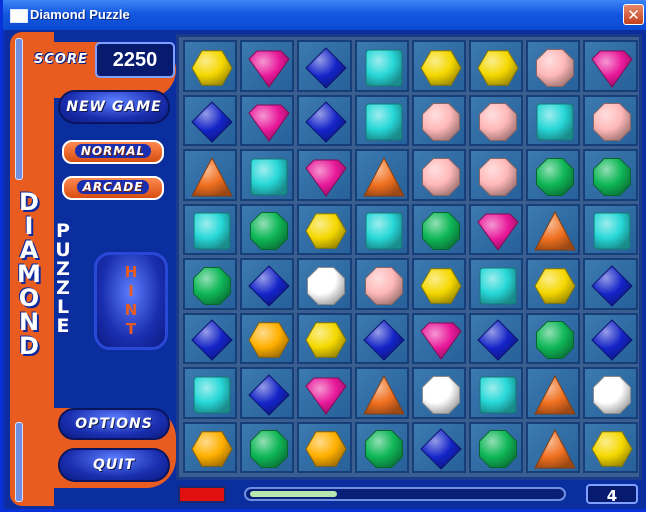 Image resolution: width=646 pixels, height=512 pixels. Describe the element at coordinates (19, 16) in the screenshot. I see `app-icon` at that location.